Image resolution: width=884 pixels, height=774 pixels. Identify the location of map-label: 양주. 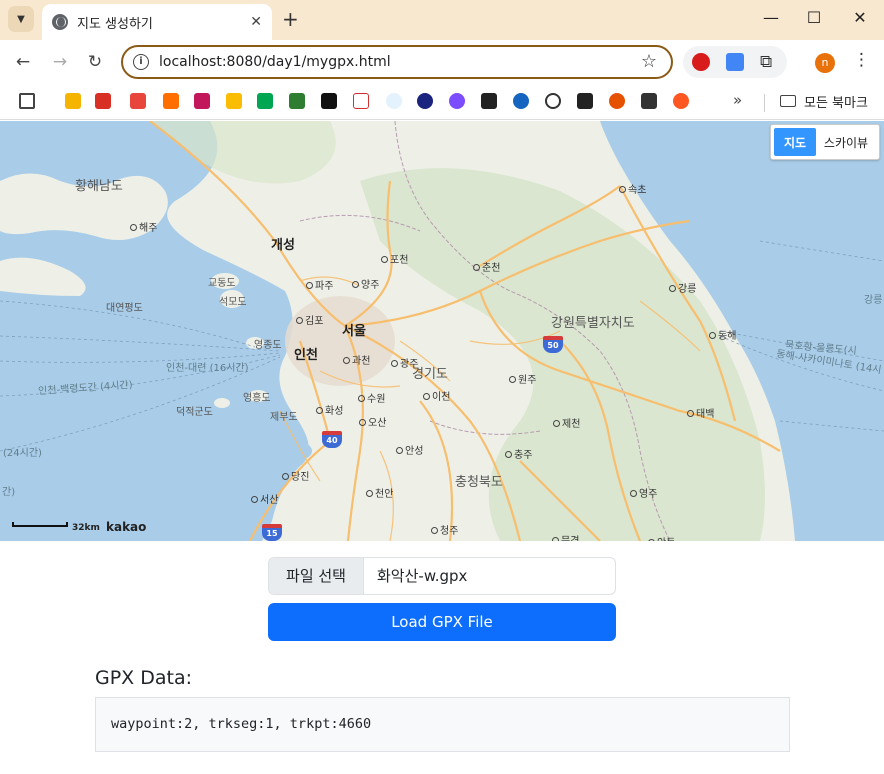
(365, 283).